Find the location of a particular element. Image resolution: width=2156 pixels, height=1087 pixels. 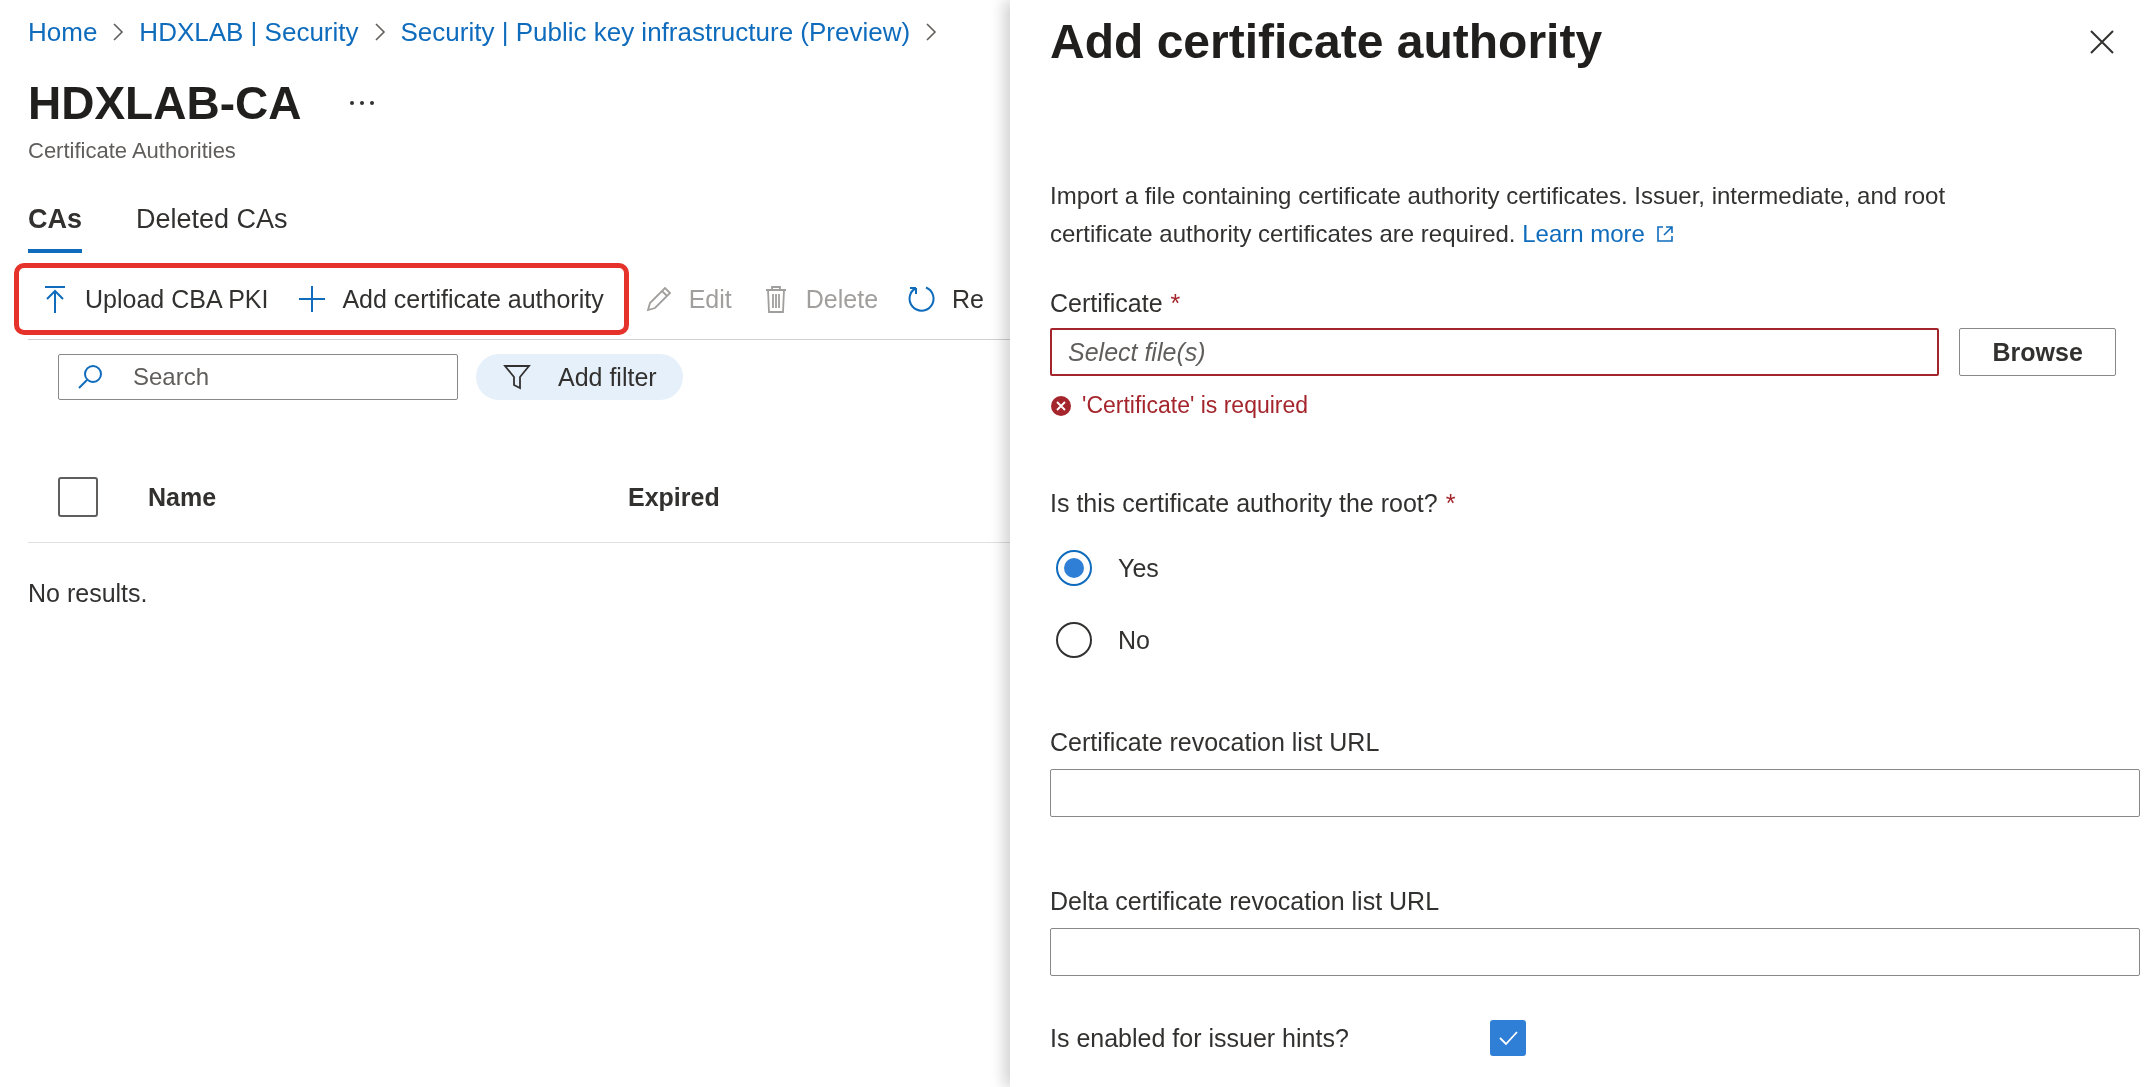

funnel-icon is located at coordinates (517, 377).